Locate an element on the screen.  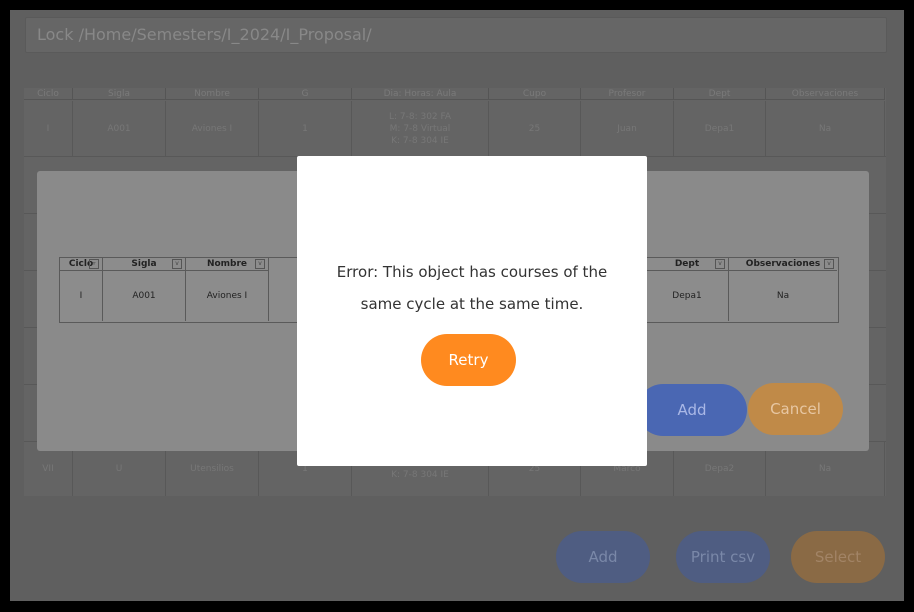
filter-icon: ▿ is located at coordinates (94, 264).